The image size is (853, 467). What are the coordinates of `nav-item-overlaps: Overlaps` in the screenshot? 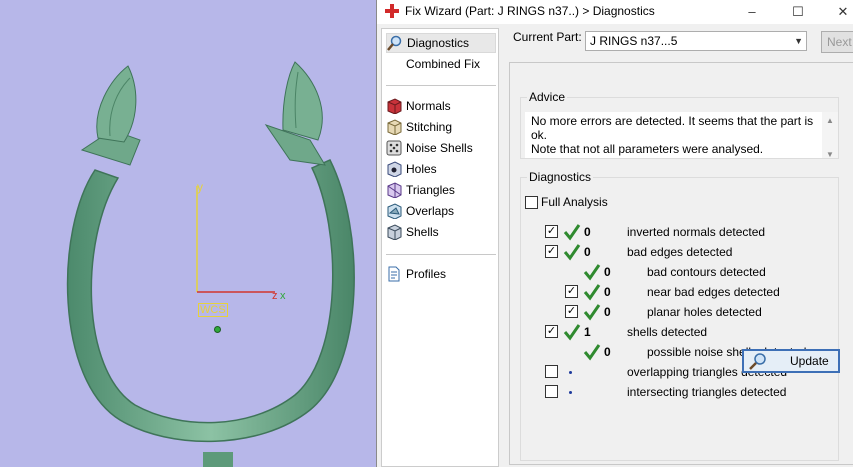 It's located at (441, 211).